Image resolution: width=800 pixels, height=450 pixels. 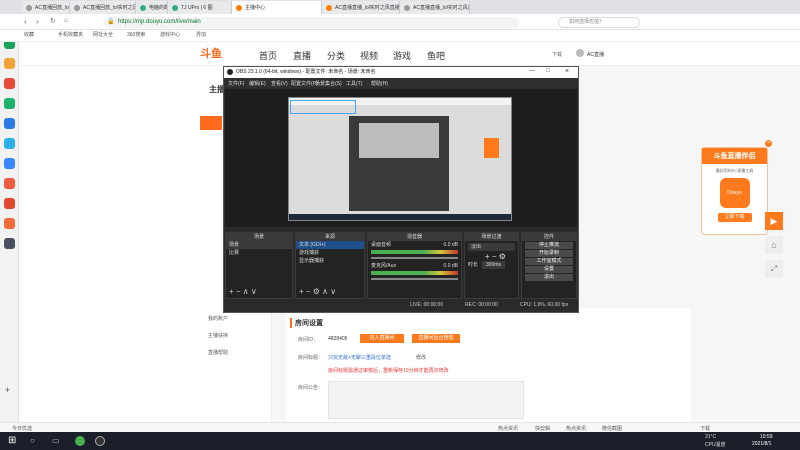 I want to click on exit-button: 退出, so click(x=549, y=277).